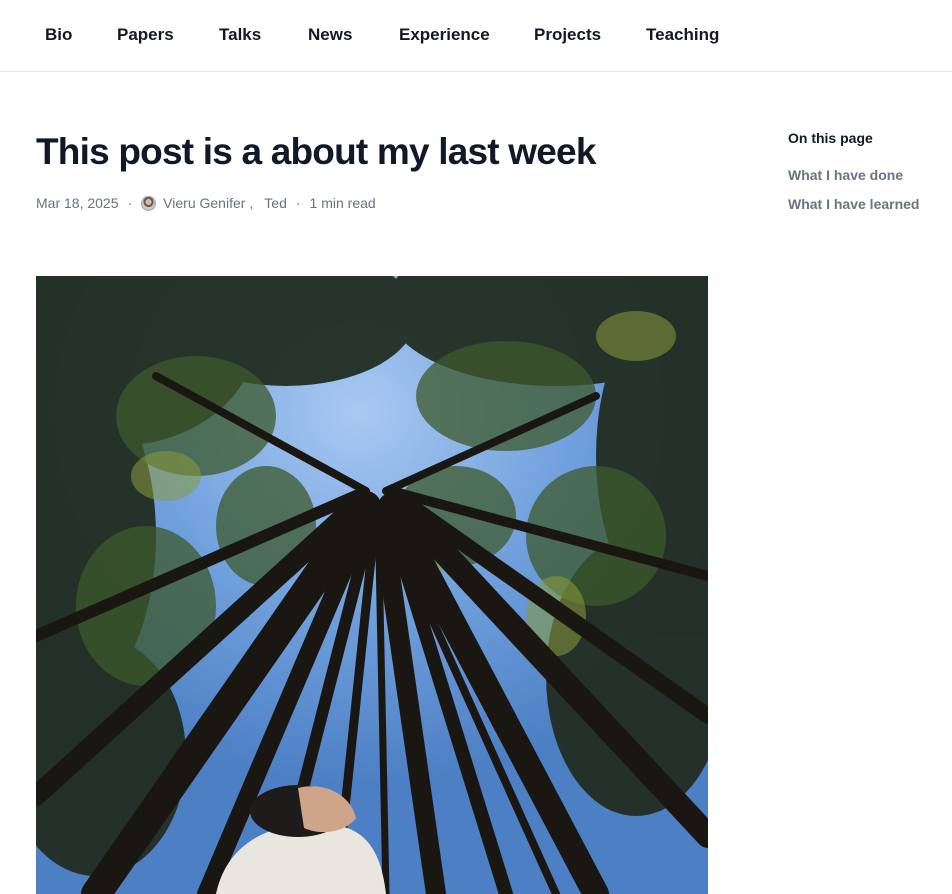 This screenshot has width=952, height=894. I want to click on post-date: Mar 18, 2025, so click(77, 203).